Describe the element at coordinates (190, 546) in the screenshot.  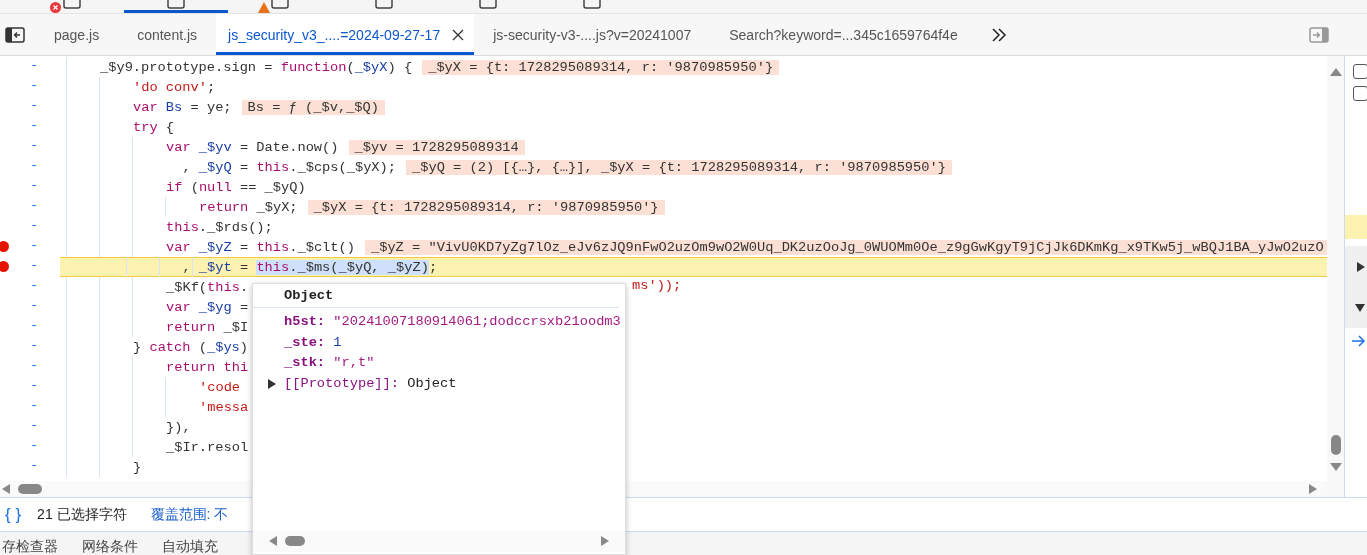
I see `drawer-tab: 自动填充` at that location.